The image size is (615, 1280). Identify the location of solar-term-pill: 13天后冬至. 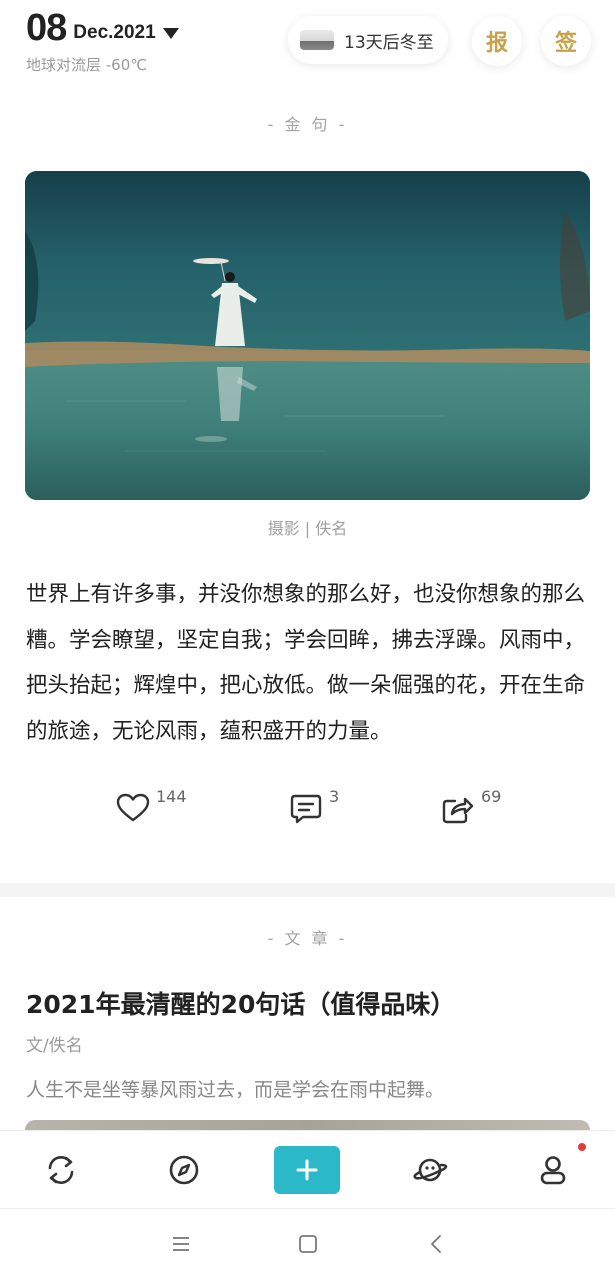
(368, 40).